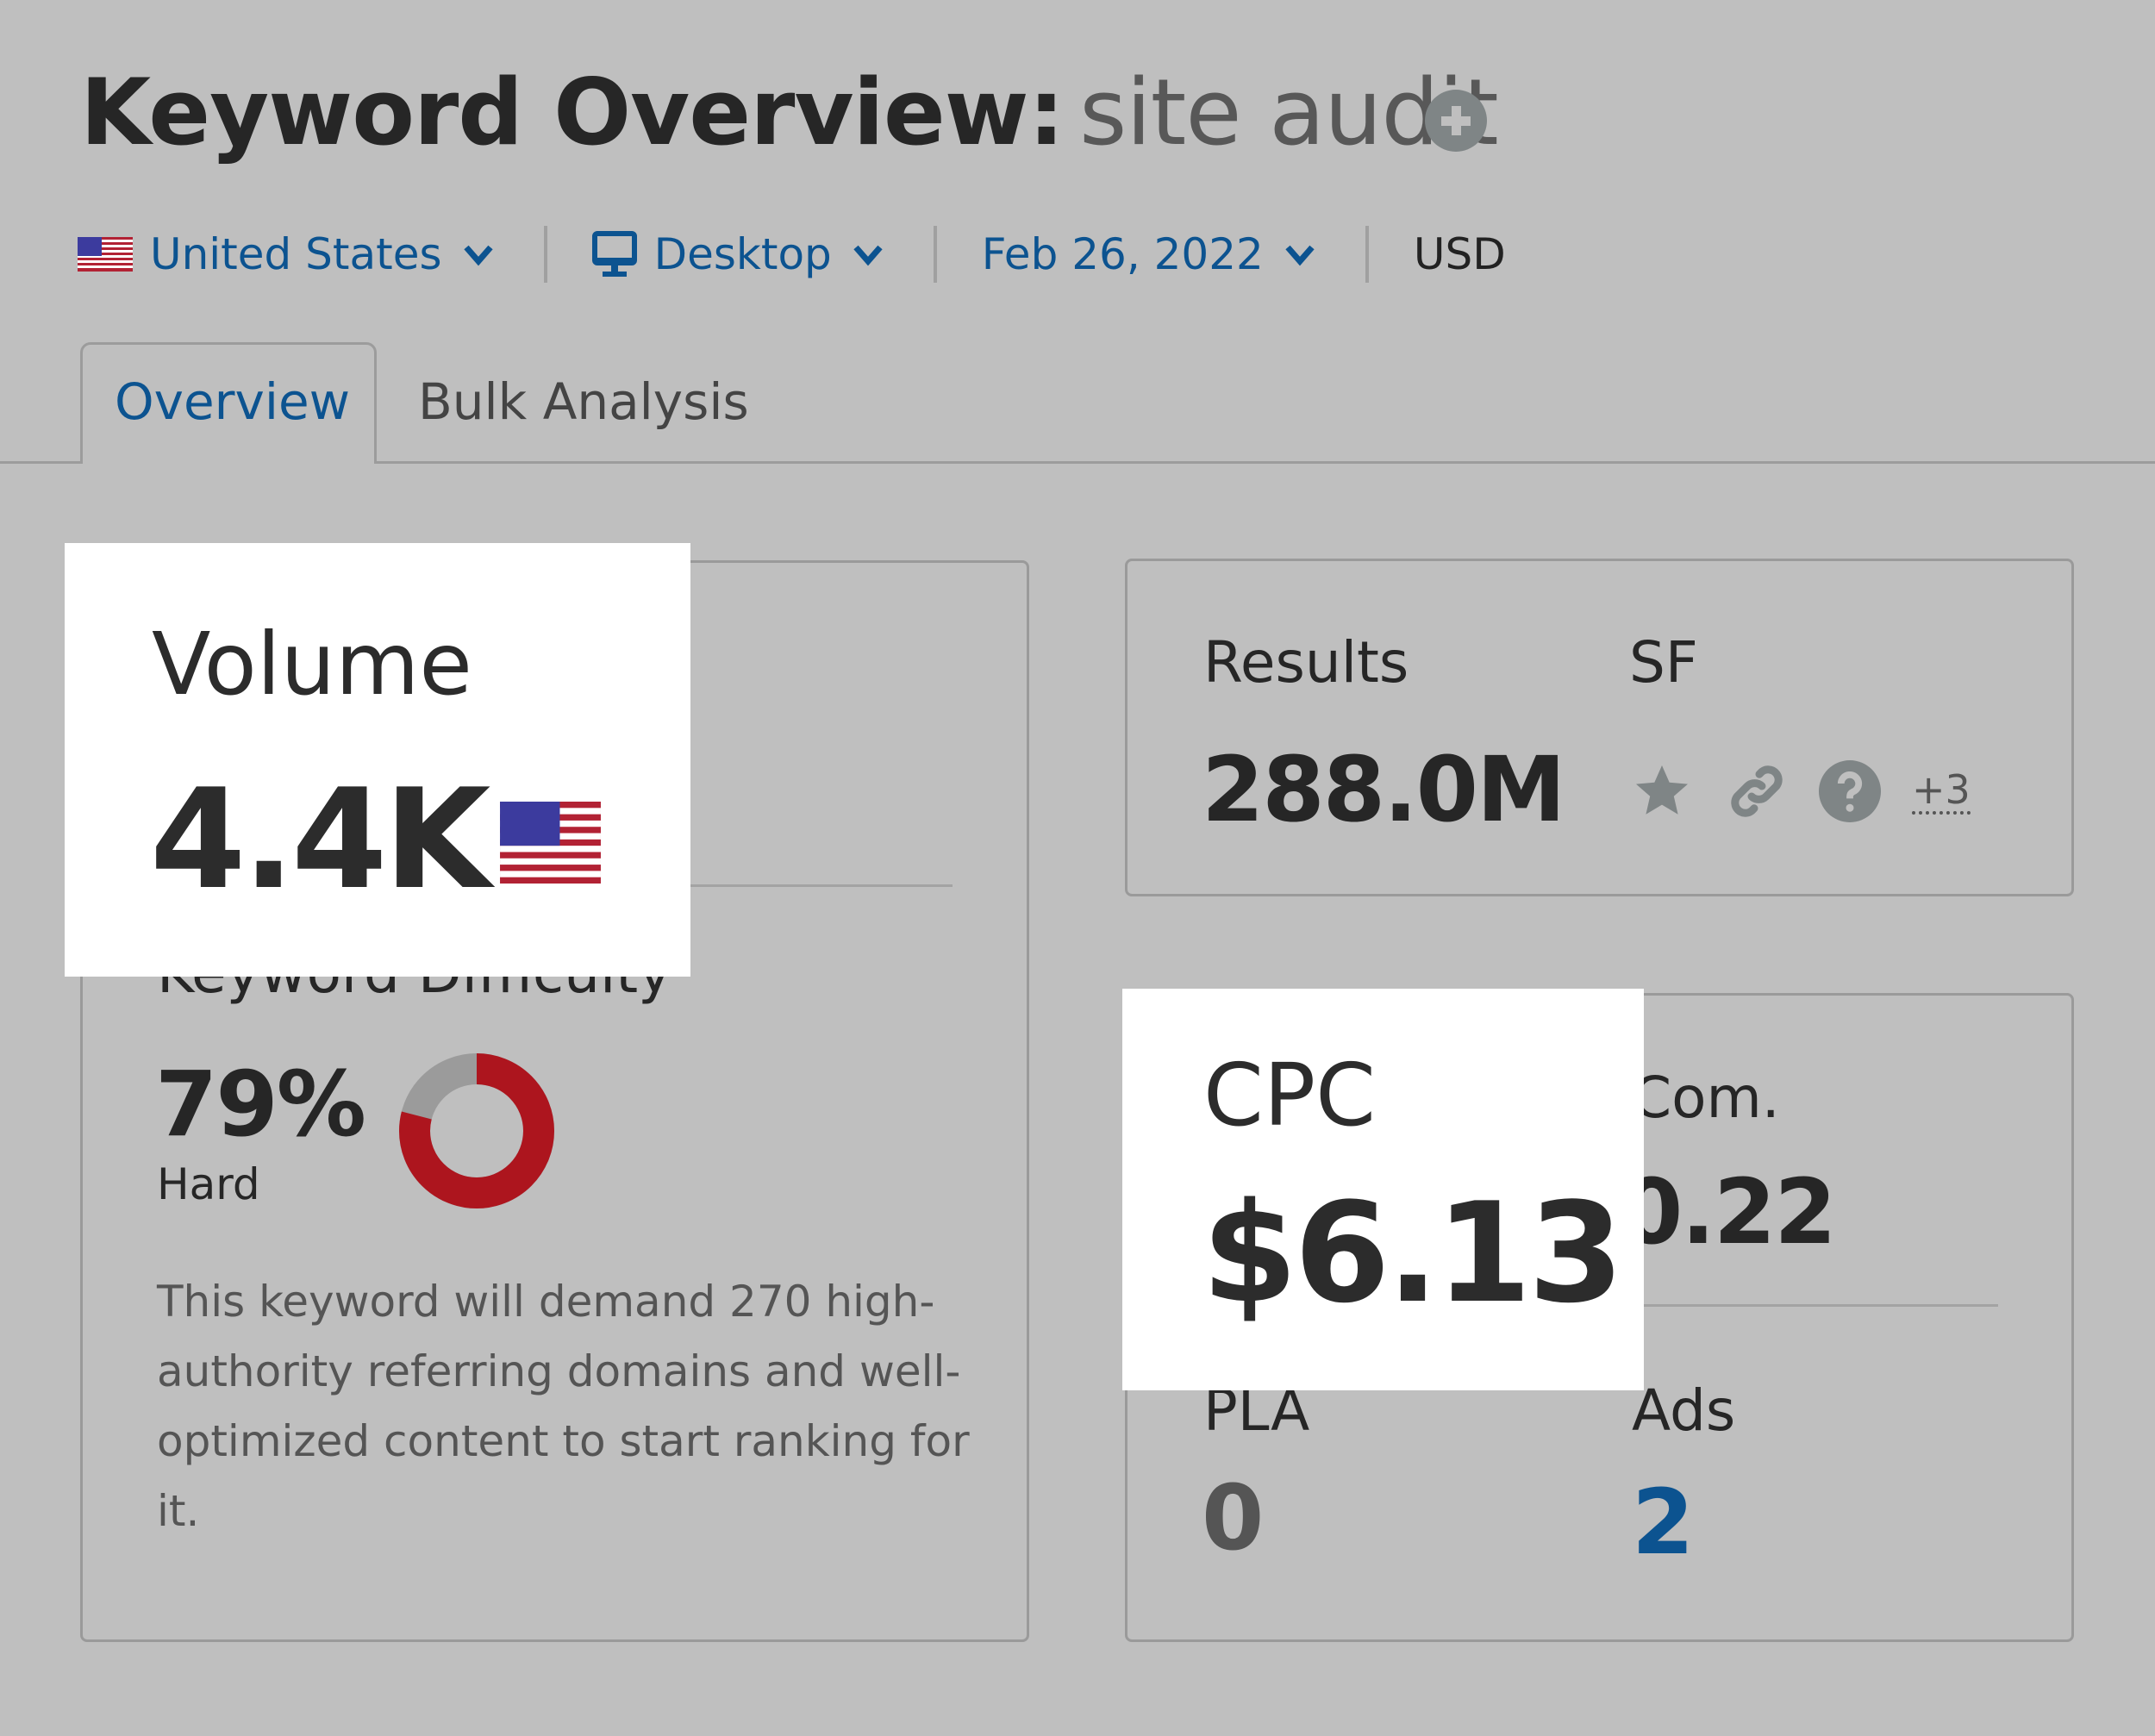 Image resolution: width=2155 pixels, height=1736 pixels. I want to click on pla-value: 0, so click(1233, 1518).